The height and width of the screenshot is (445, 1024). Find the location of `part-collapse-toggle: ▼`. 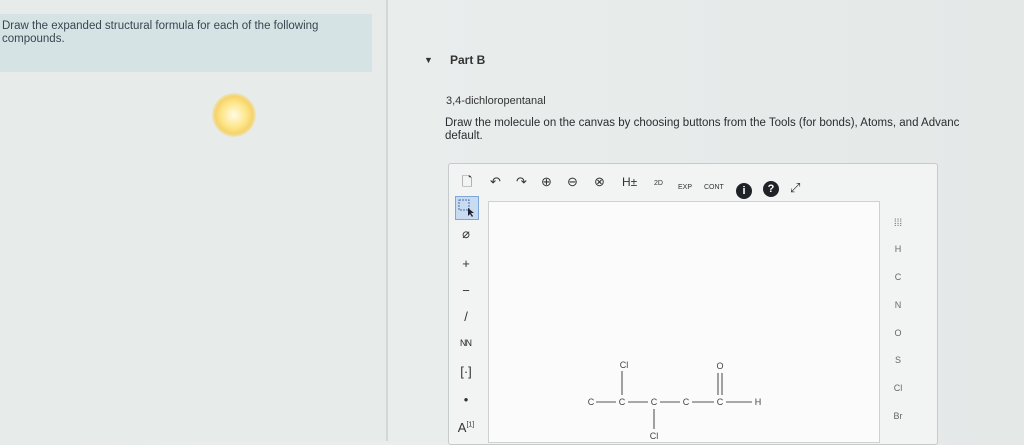

part-collapse-toggle: ▼ is located at coordinates (428, 60).